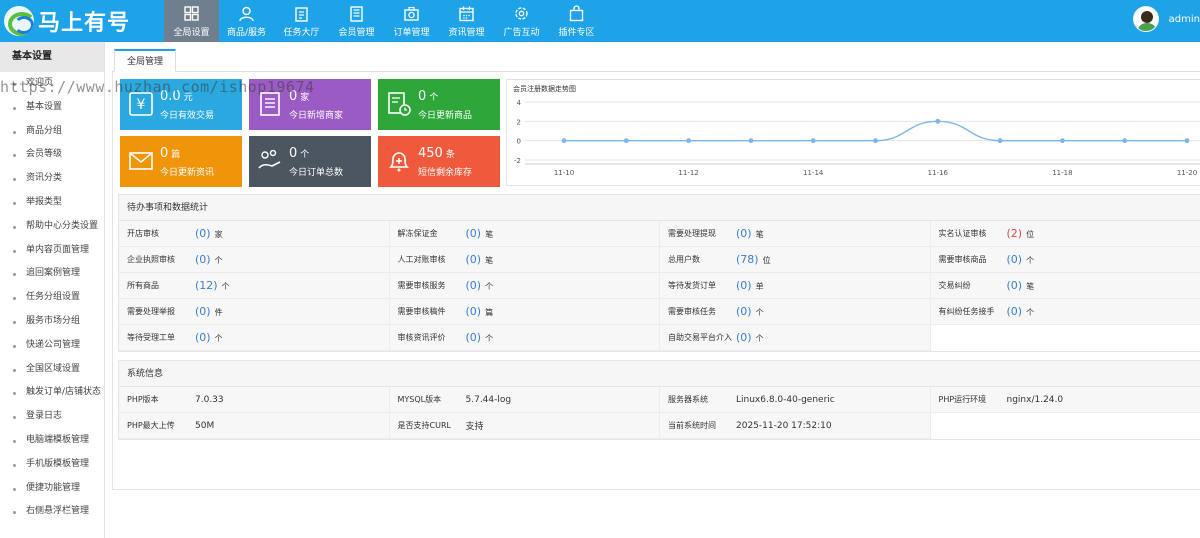  What do you see at coordinates (488, 399) in the screenshot?
I see `sysinfo-value: 5.7.44-log` at bounding box center [488, 399].